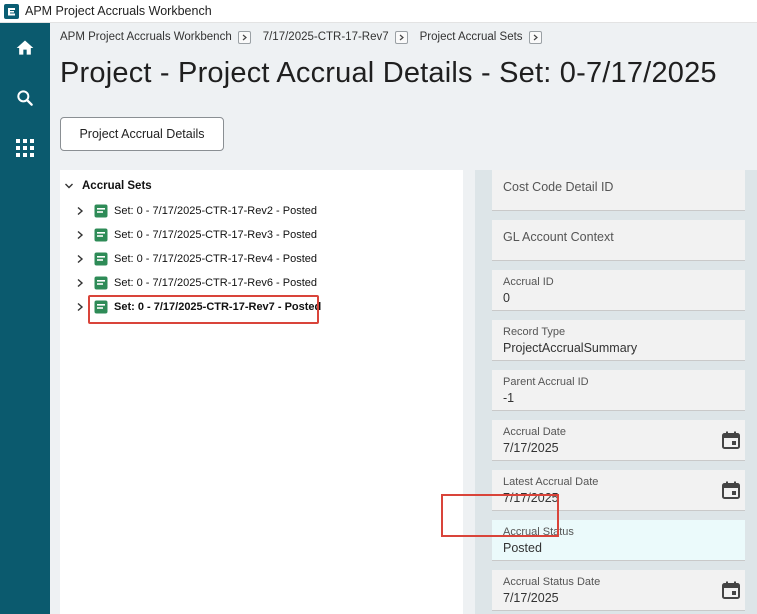 The height and width of the screenshot is (614, 757). I want to click on app-title: APM Project Accruals Workbench, so click(118, 11).